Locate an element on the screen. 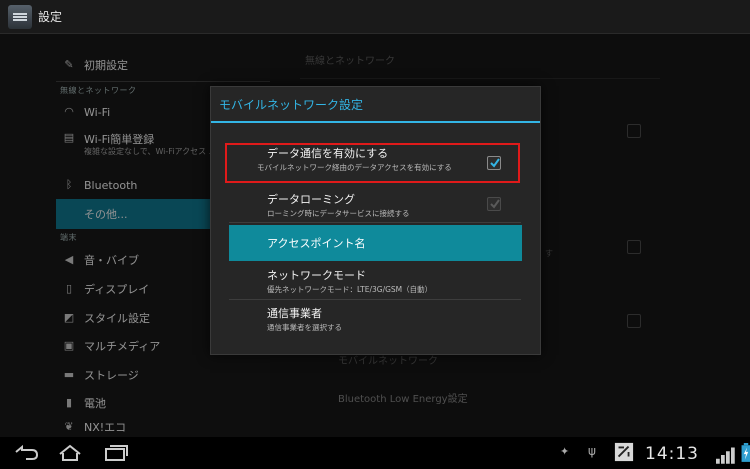  android-debug-icon: ✦ is located at coordinates (565, 451).